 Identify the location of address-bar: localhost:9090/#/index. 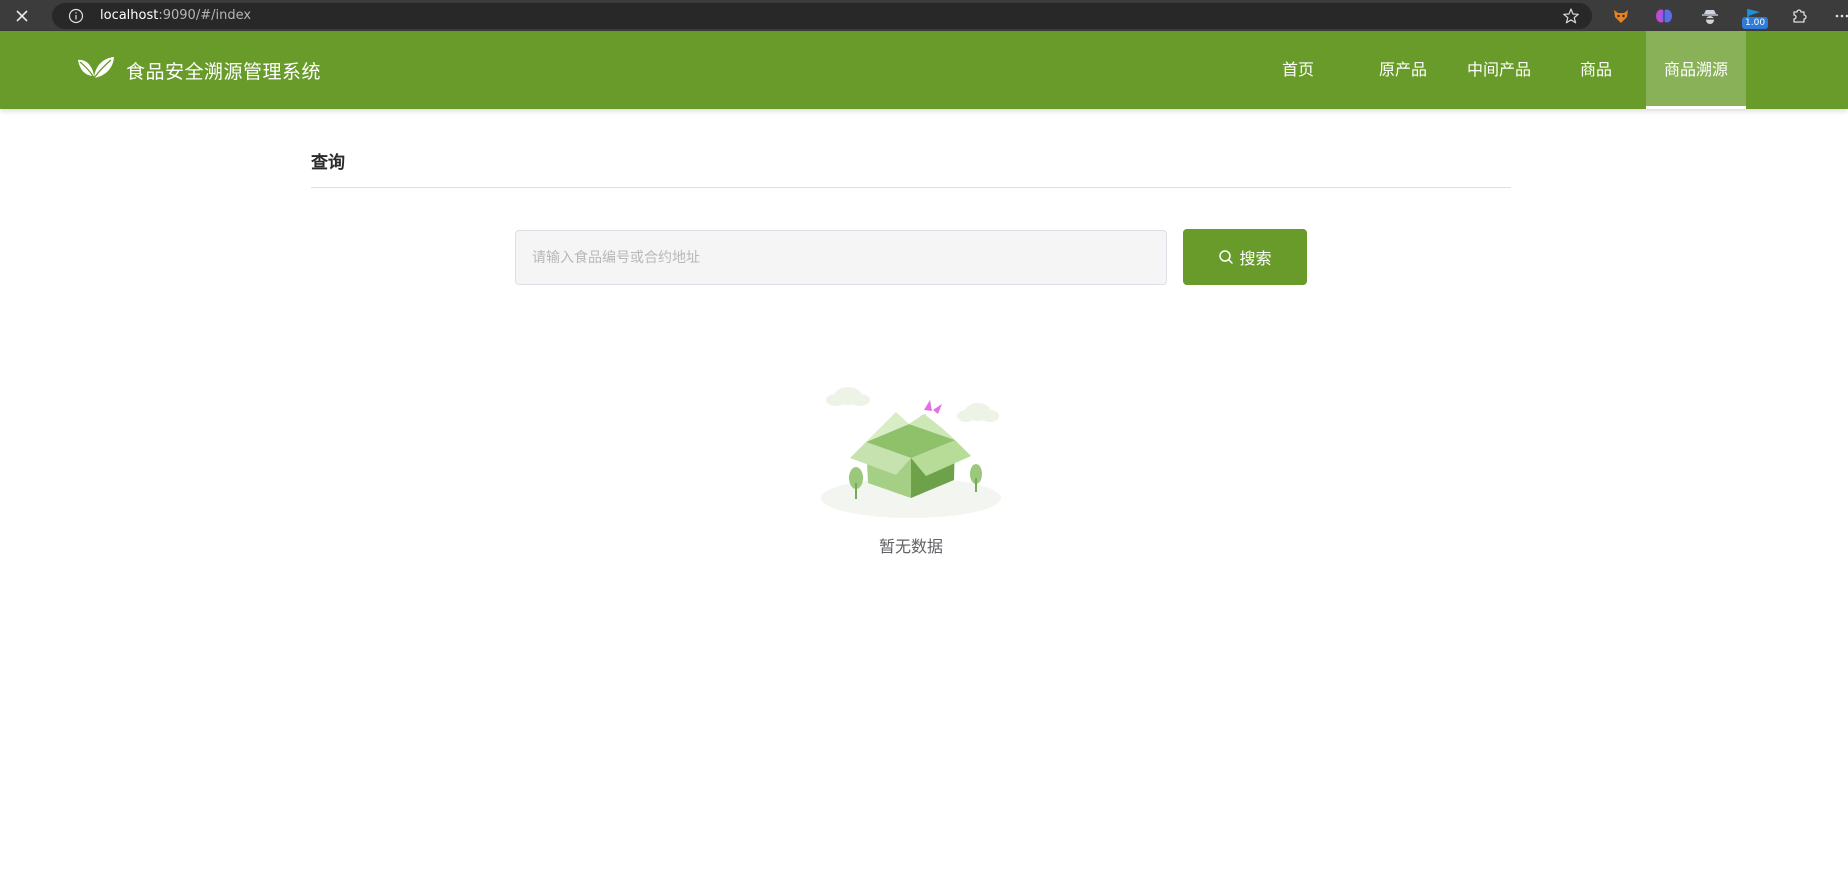
(822, 16).